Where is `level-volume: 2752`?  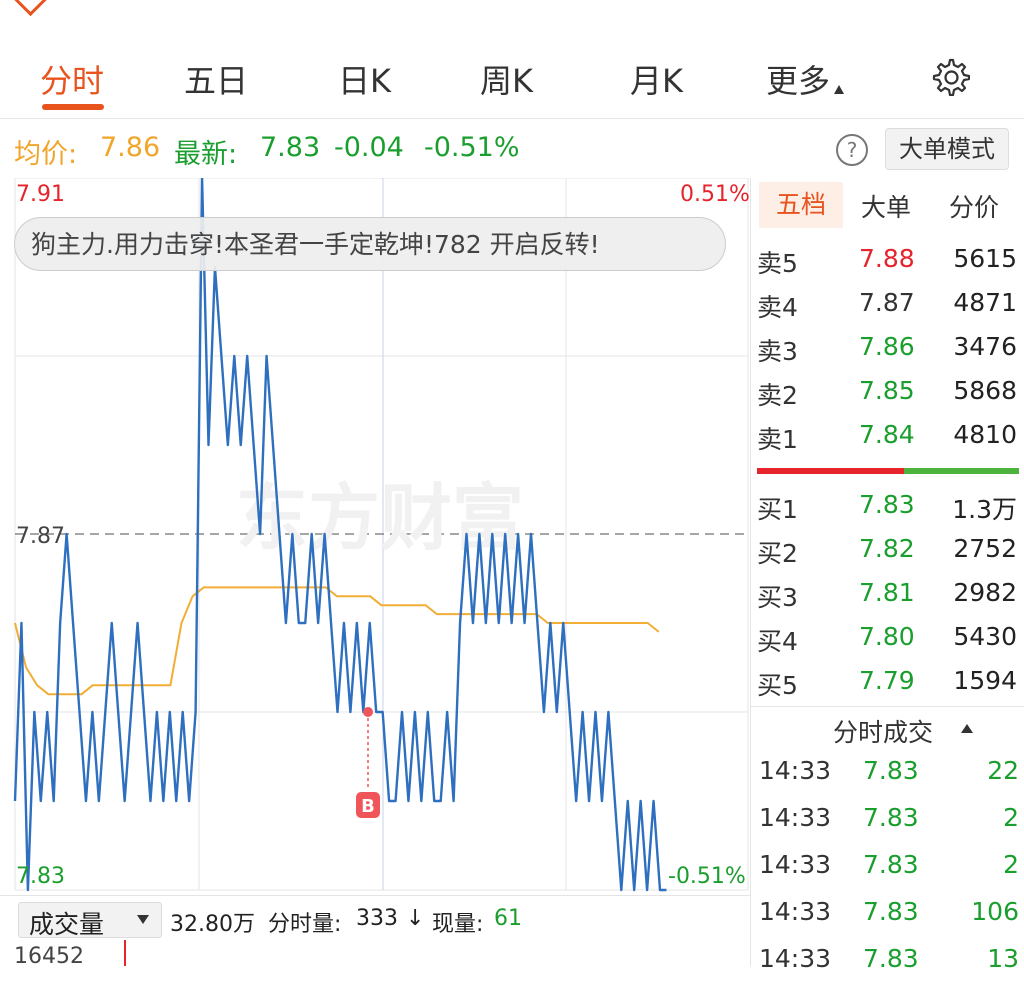
level-volume: 2752 is located at coordinates (985, 548).